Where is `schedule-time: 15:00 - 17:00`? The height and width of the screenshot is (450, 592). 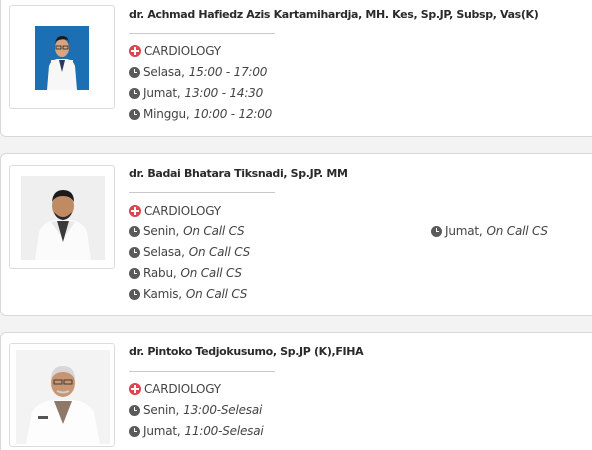 schedule-time: 15:00 - 17:00 is located at coordinates (228, 72).